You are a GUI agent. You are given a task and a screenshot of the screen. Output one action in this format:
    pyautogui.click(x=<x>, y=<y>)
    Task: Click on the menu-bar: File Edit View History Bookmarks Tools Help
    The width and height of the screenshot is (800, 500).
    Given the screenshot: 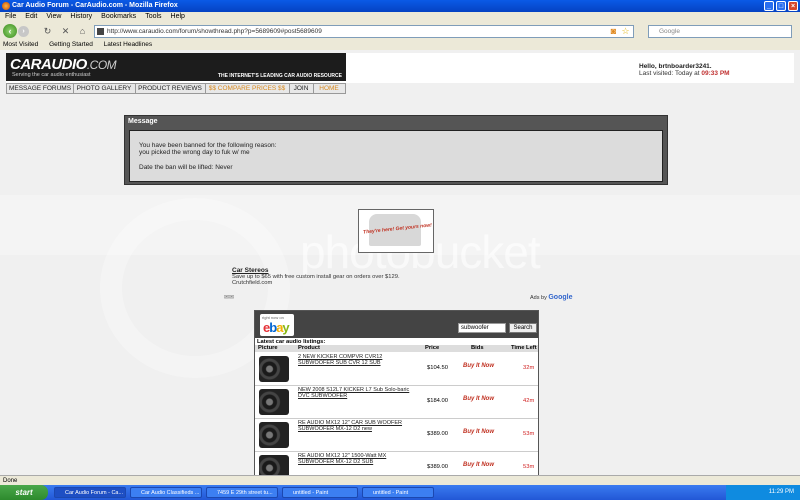 What is the action you would take?
    pyautogui.click(x=400, y=17)
    